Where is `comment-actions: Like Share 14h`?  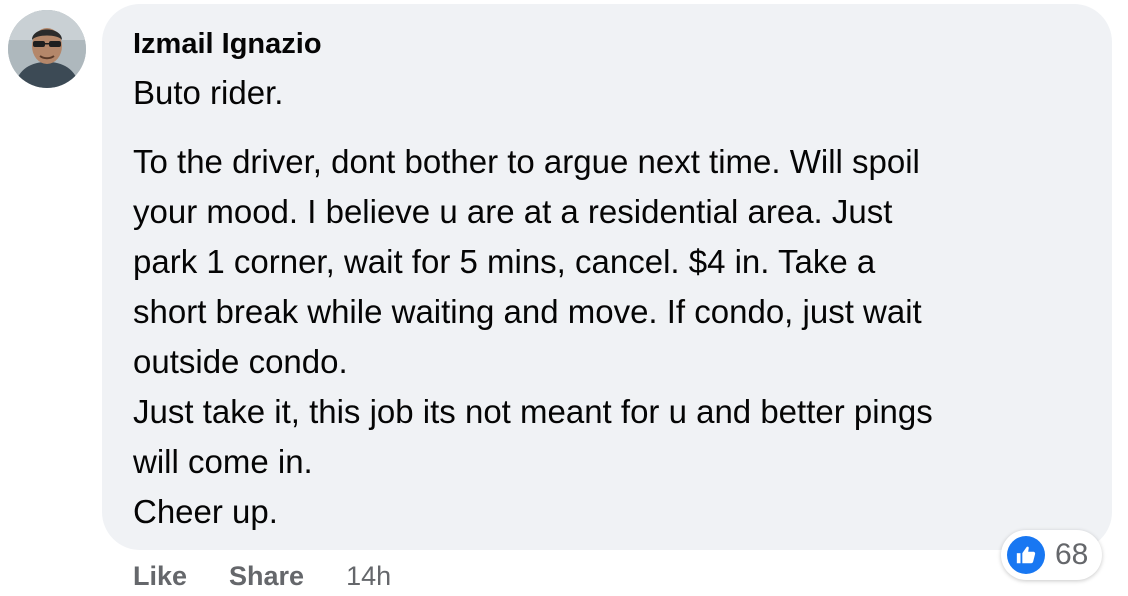
comment-actions: Like Share 14h is located at coordinates (262, 576).